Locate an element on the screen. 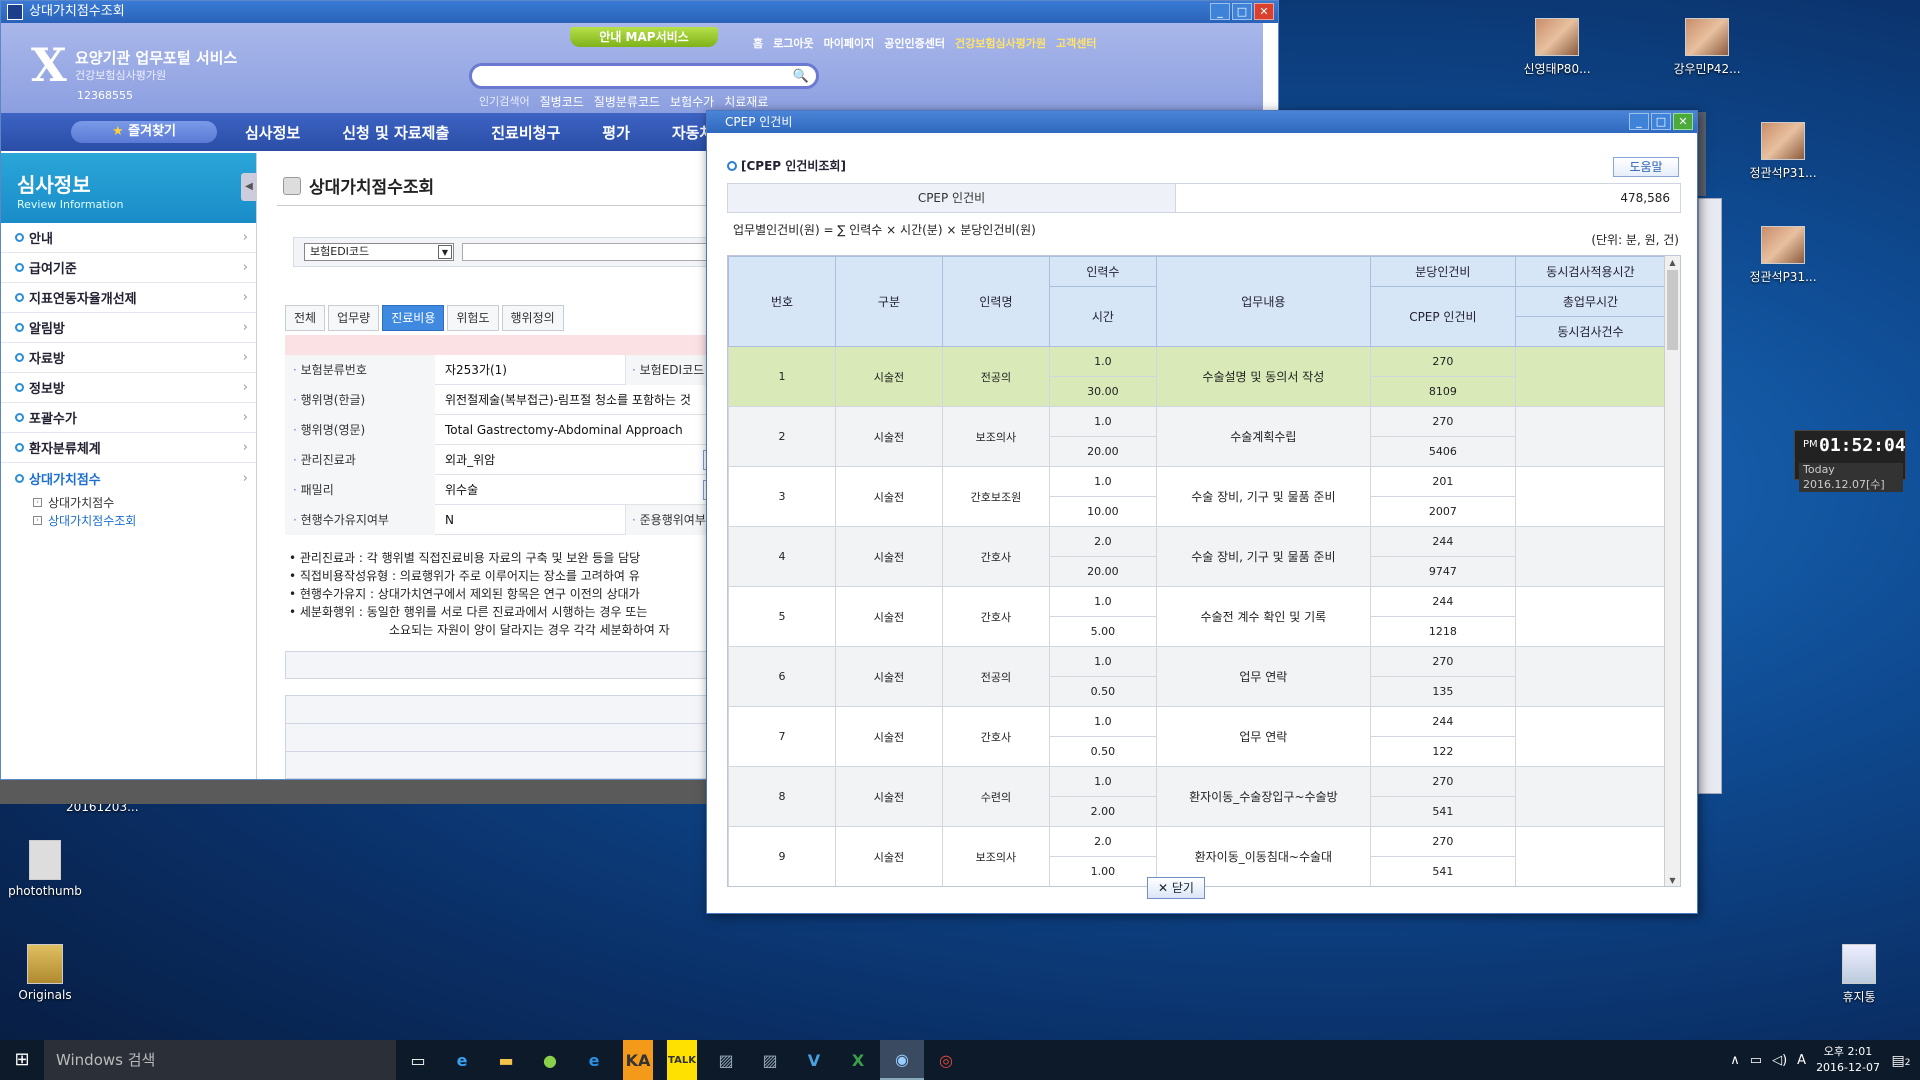 This screenshot has height=1080, width=1920. gnb-menu-claim: 진료비청구 is located at coordinates (525, 132).